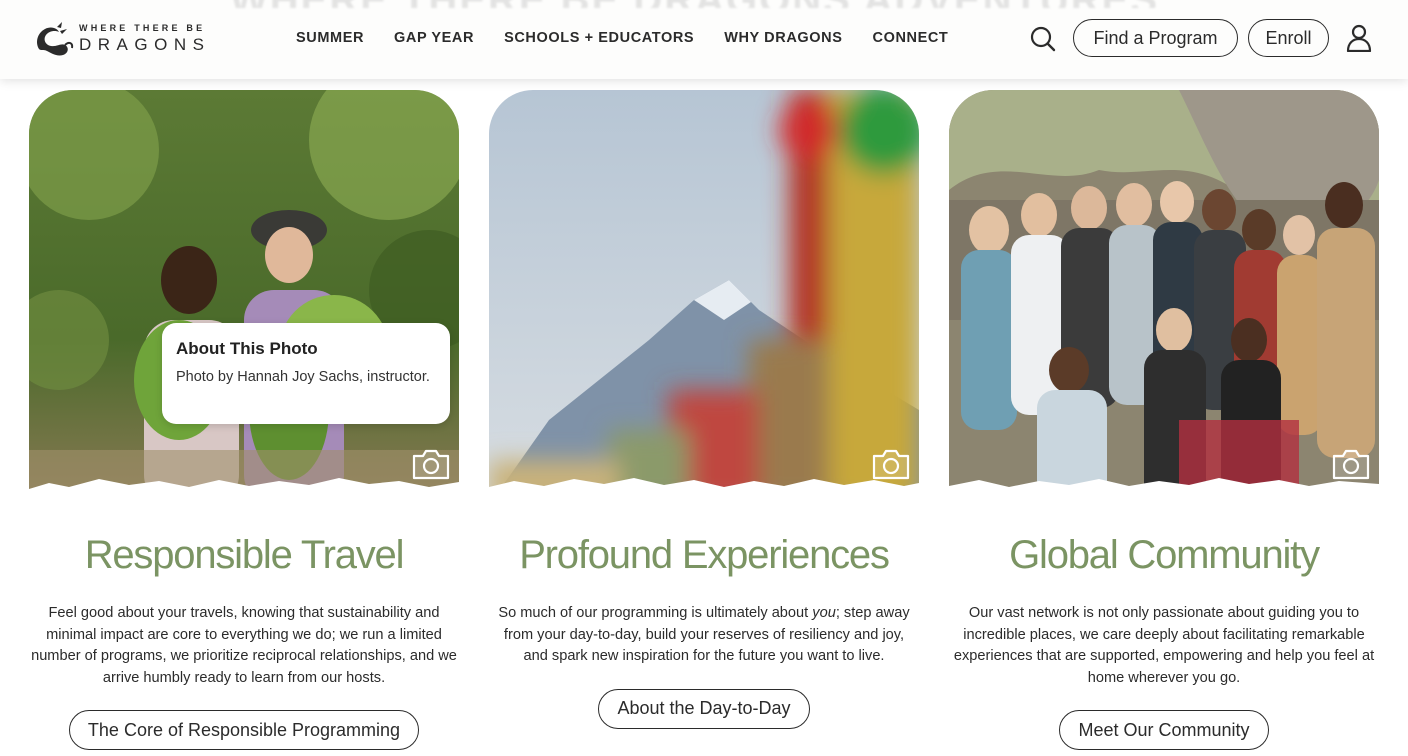 The height and width of the screenshot is (756, 1408). Describe the element at coordinates (145, 44) in the screenshot. I see `logo-wordmark: DRAGONS` at that location.